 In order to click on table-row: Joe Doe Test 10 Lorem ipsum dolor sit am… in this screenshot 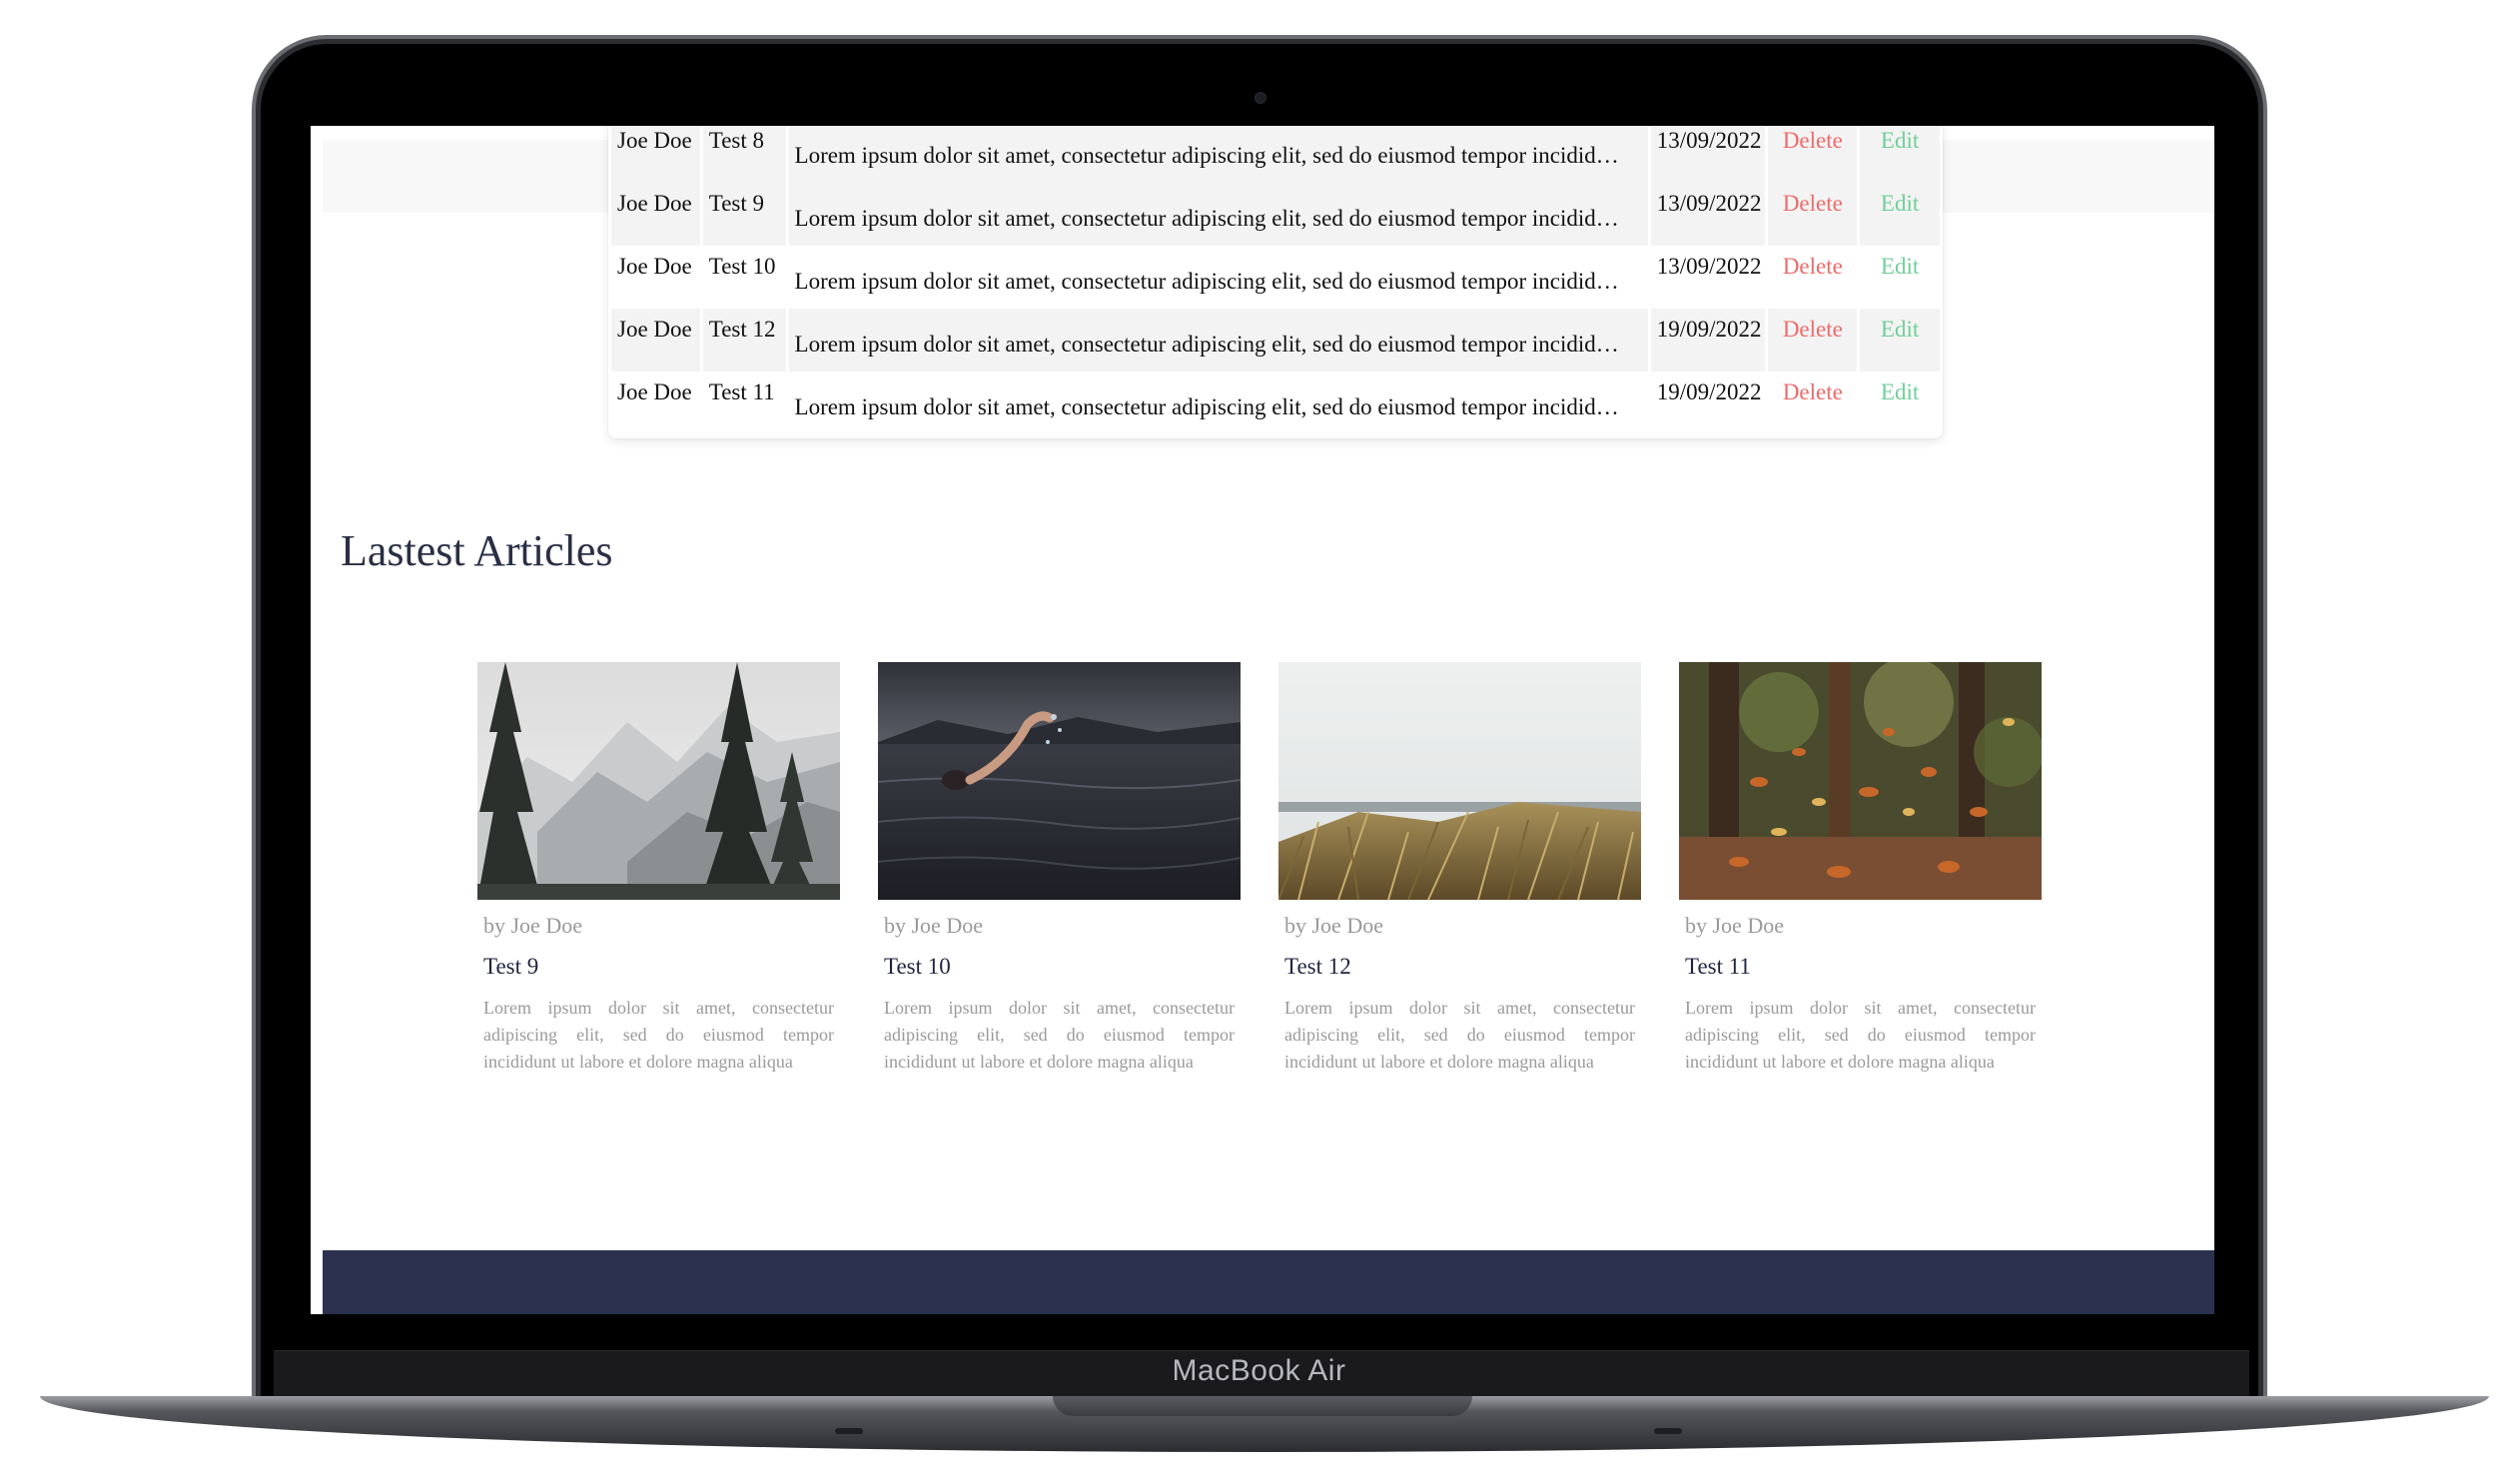, I will do `click(1275, 277)`.